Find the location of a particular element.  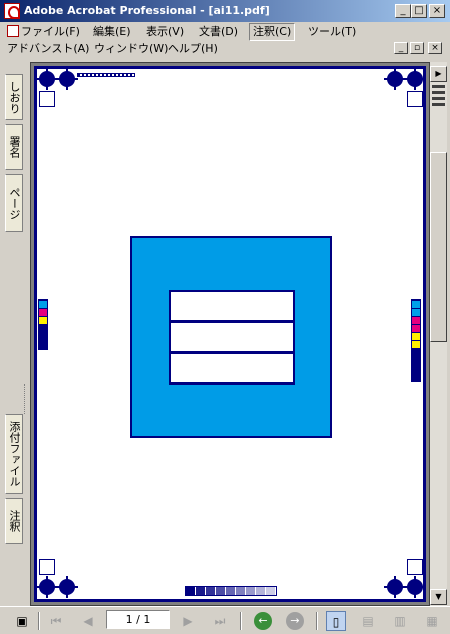

document-icon is located at coordinates (13, 31).